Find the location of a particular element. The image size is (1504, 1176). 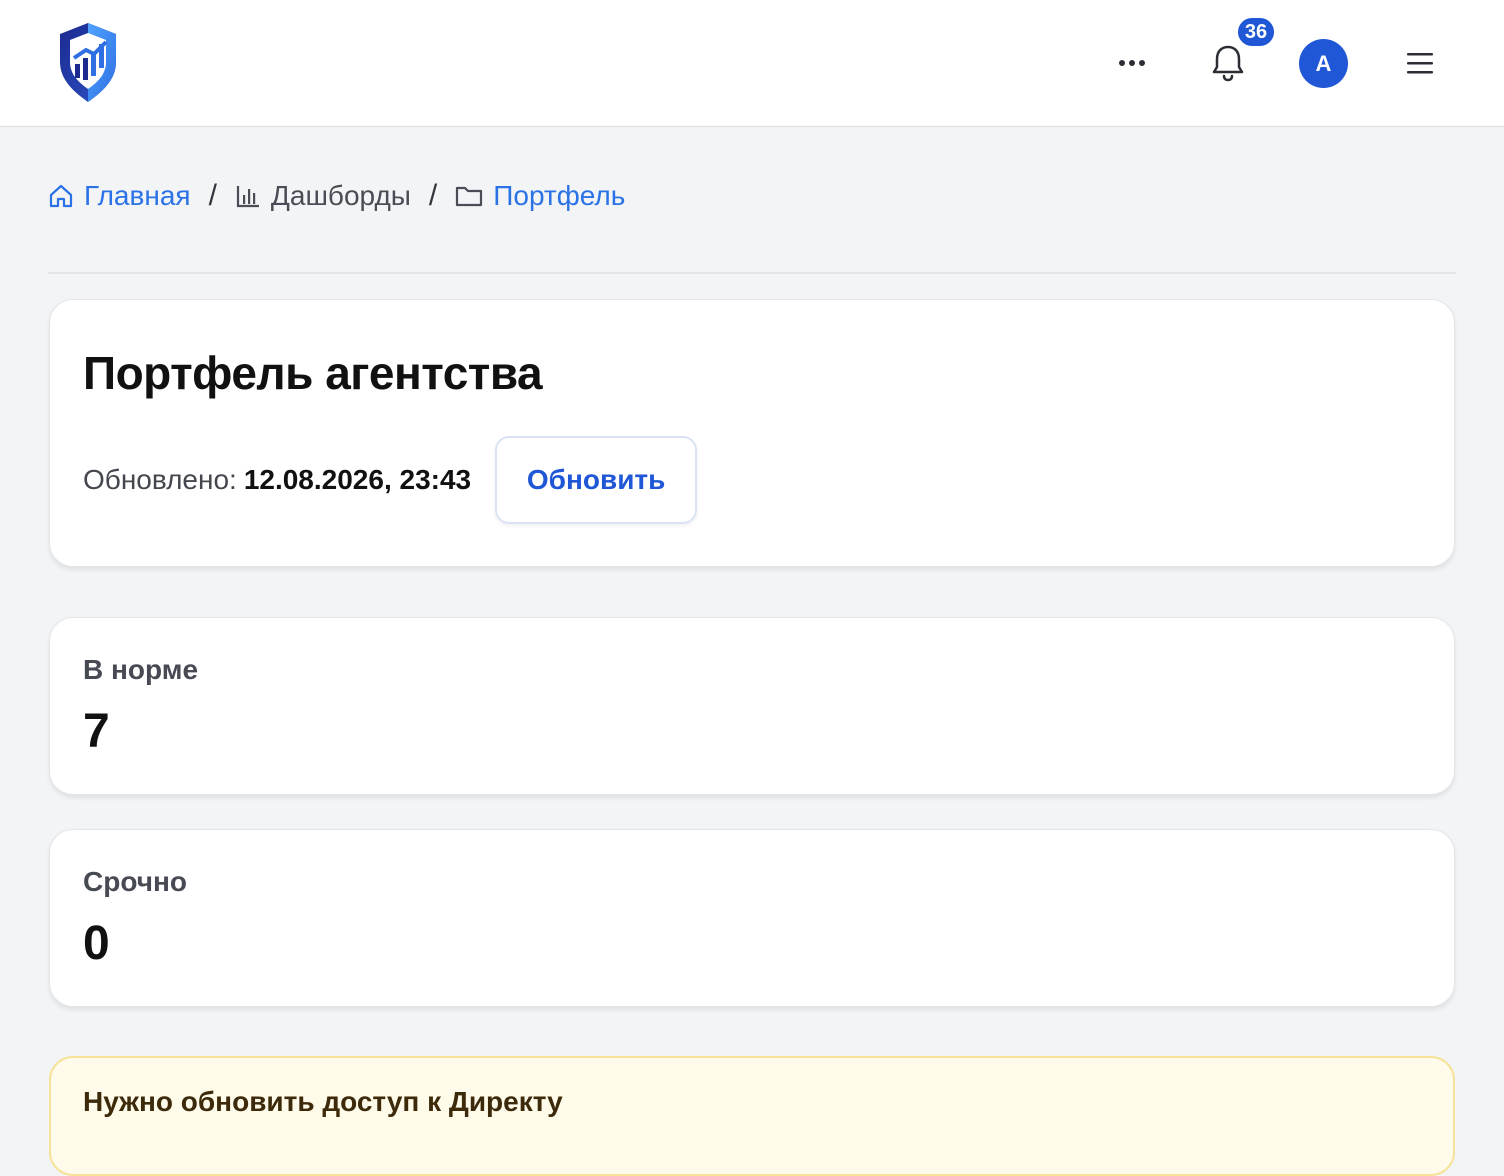

breadcrumb: Главная / Дашборды / Портфель is located at coordinates (336, 196).